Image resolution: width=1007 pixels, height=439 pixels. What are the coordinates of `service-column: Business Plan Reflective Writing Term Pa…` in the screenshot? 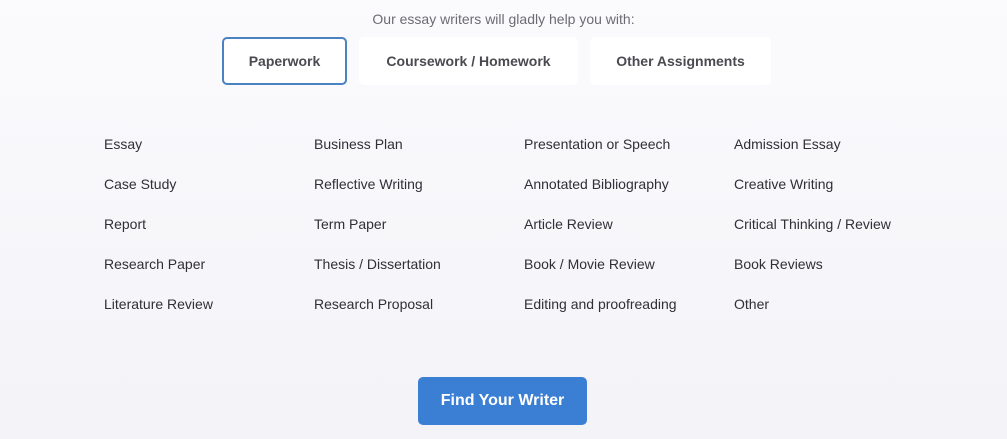 It's located at (419, 234).